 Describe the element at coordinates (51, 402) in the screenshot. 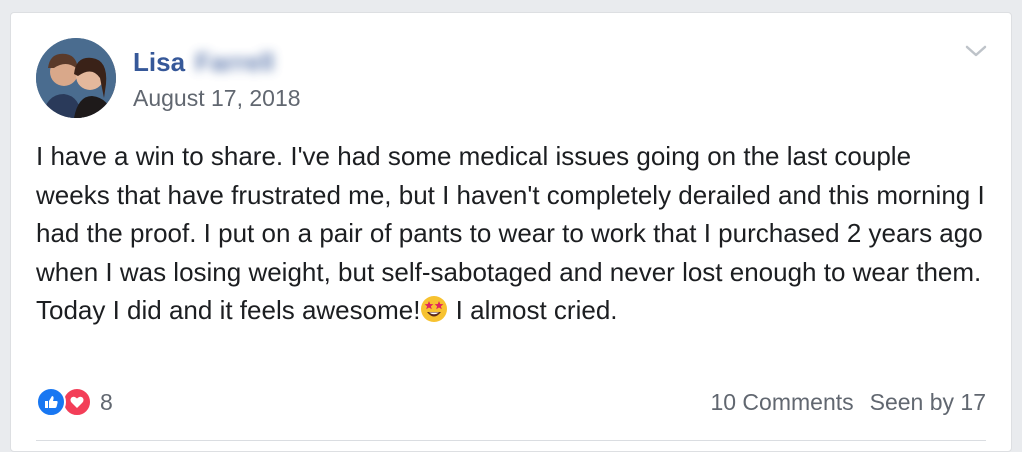

I see `like-icon` at that location.